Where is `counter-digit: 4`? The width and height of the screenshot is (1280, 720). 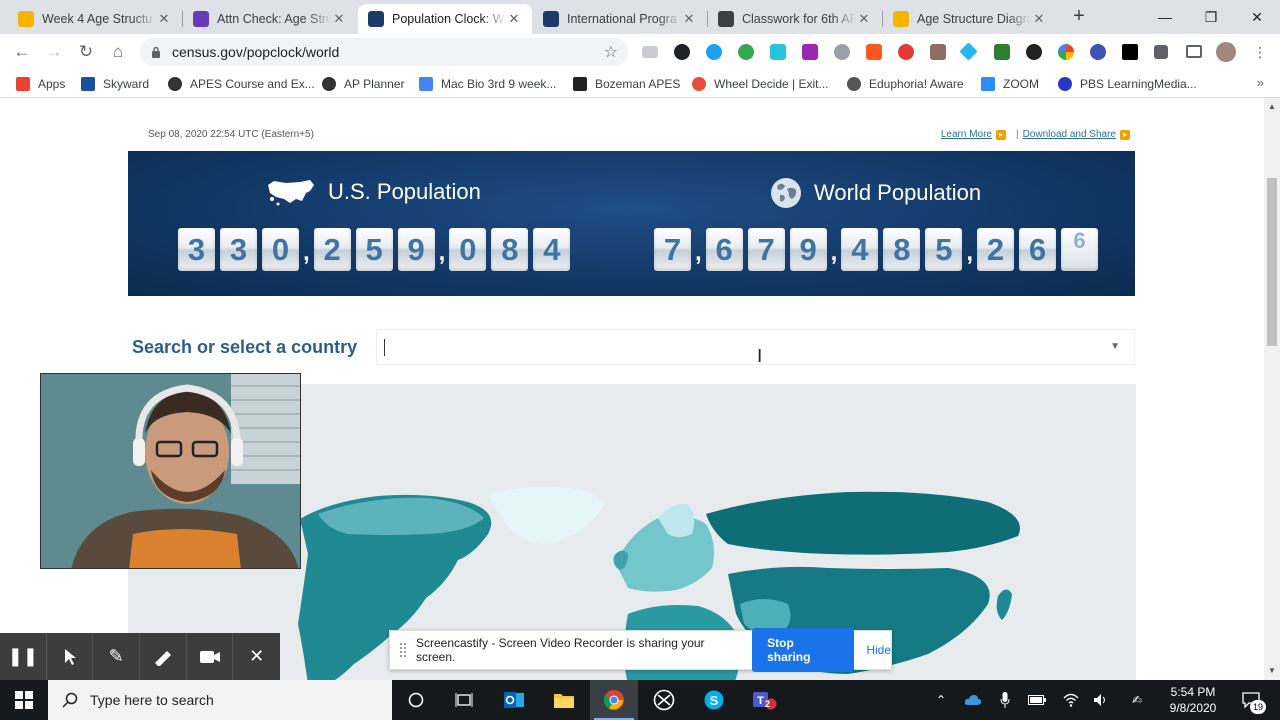
counter-digit: 4 is located at coordinates (552, 249).